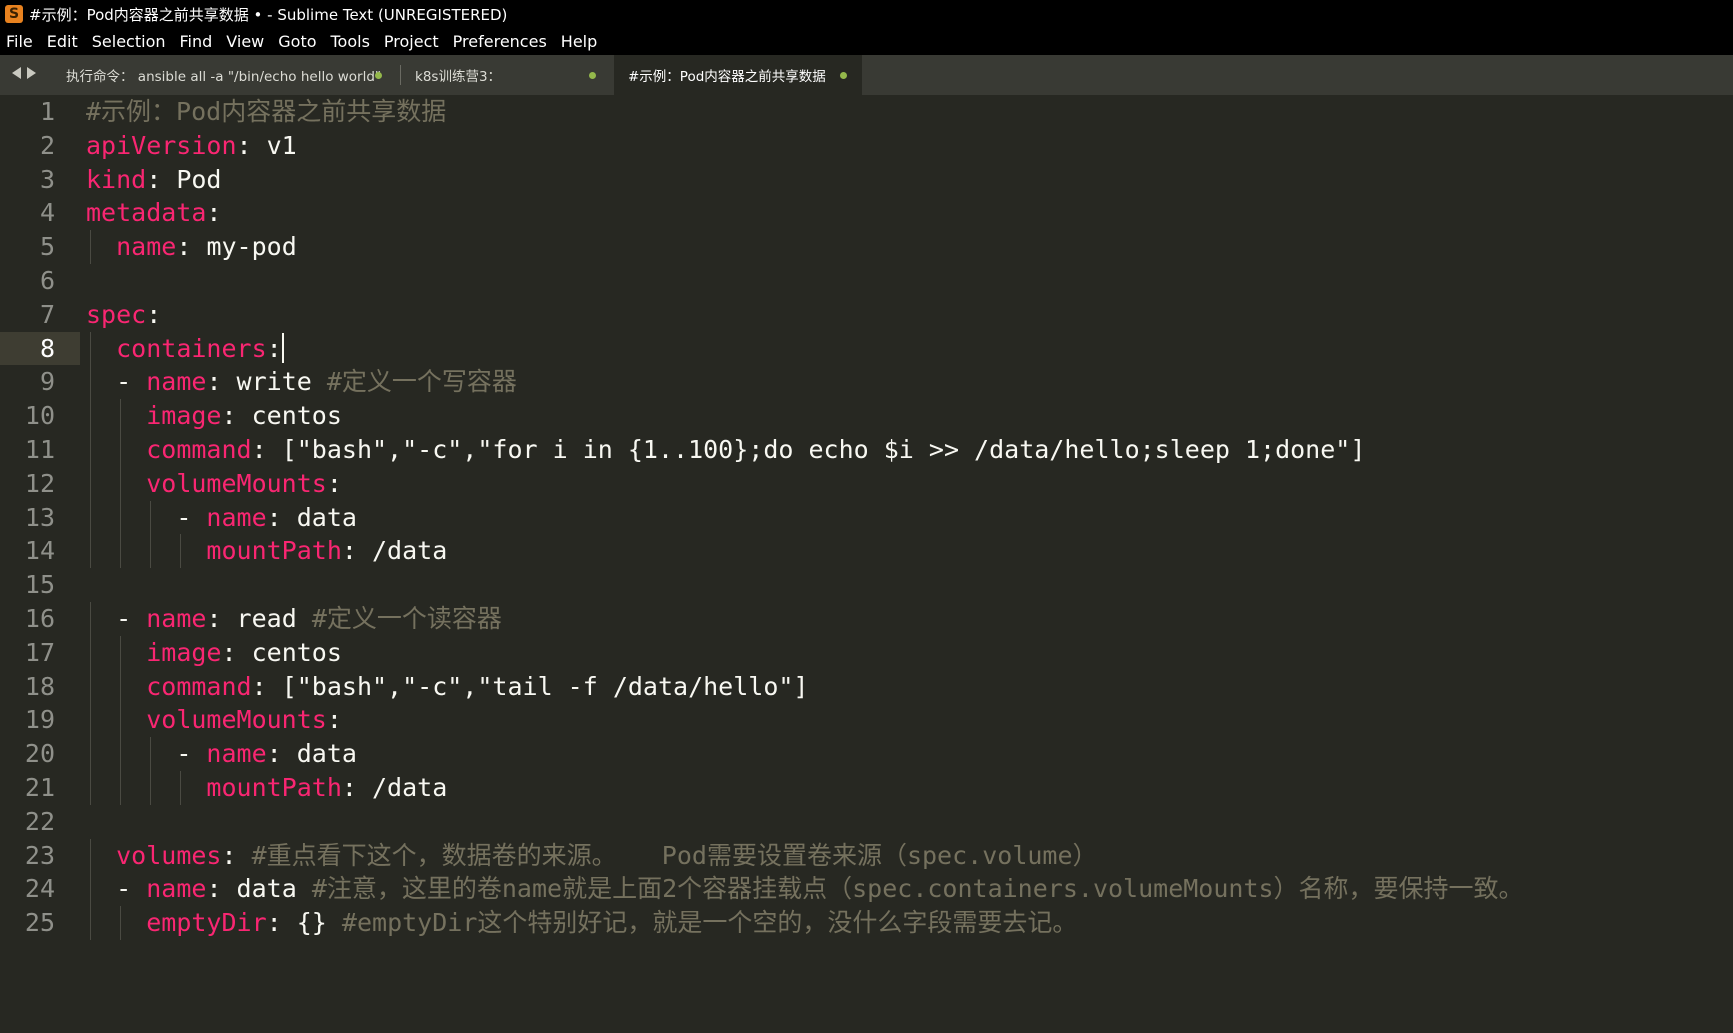  What do you see at coordinates (191, 179) in the screenshot?
I see `yaml-value: Pod` at bounding box center [191, 179].